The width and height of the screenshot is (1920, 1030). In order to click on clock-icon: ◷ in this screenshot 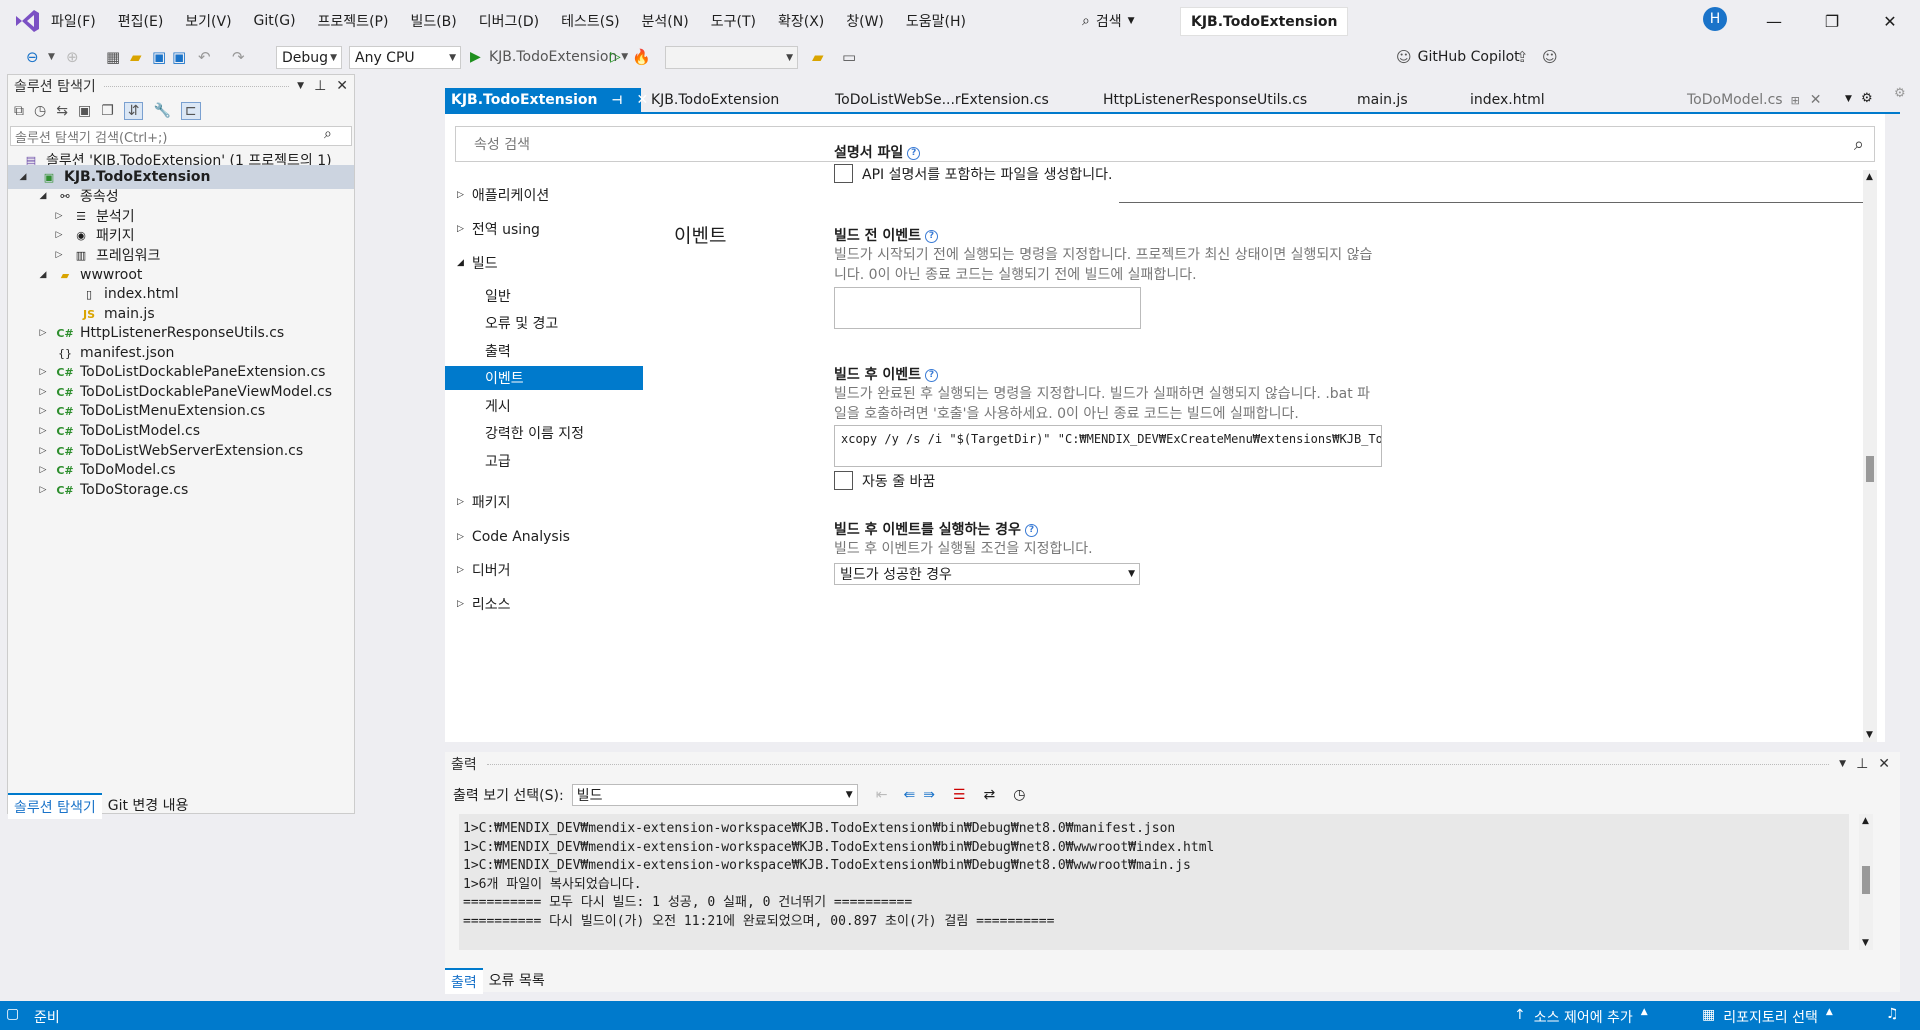, I will do `click(1019, 795)`.